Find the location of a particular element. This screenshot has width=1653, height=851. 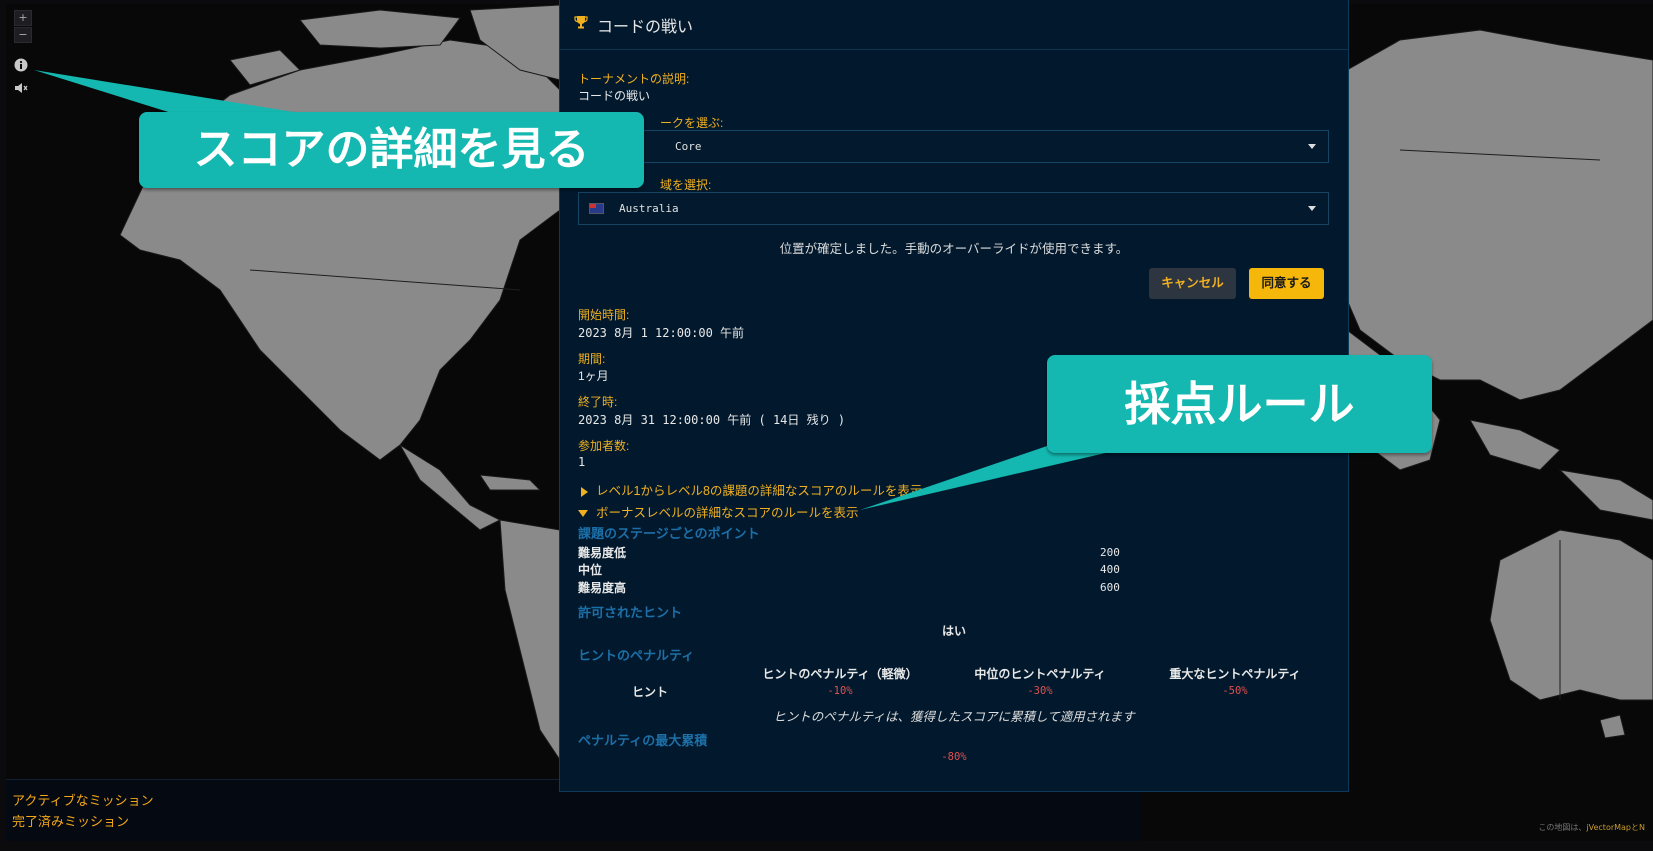

callout-pointer-rules is located at coordinates (1000, 477).